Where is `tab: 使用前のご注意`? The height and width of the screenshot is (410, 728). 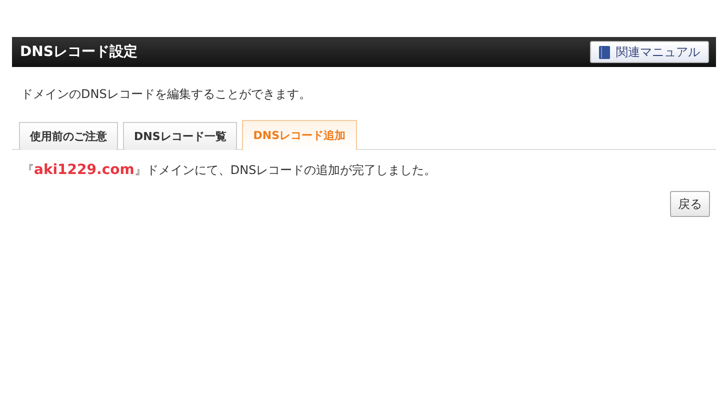 tab: 使用前のご注意 is located at coordinates (68, 136).